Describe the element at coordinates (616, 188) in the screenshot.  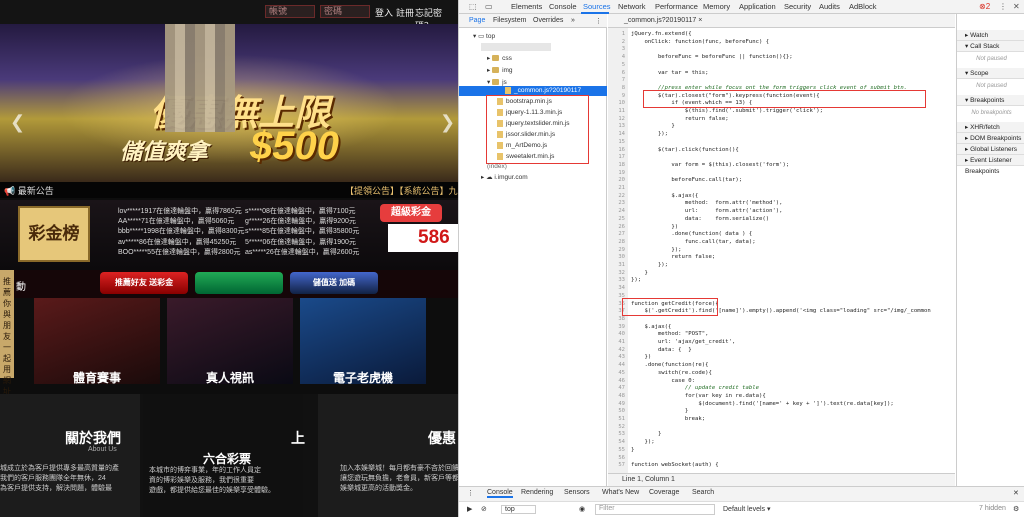
I see `line-number: 21` at that location.